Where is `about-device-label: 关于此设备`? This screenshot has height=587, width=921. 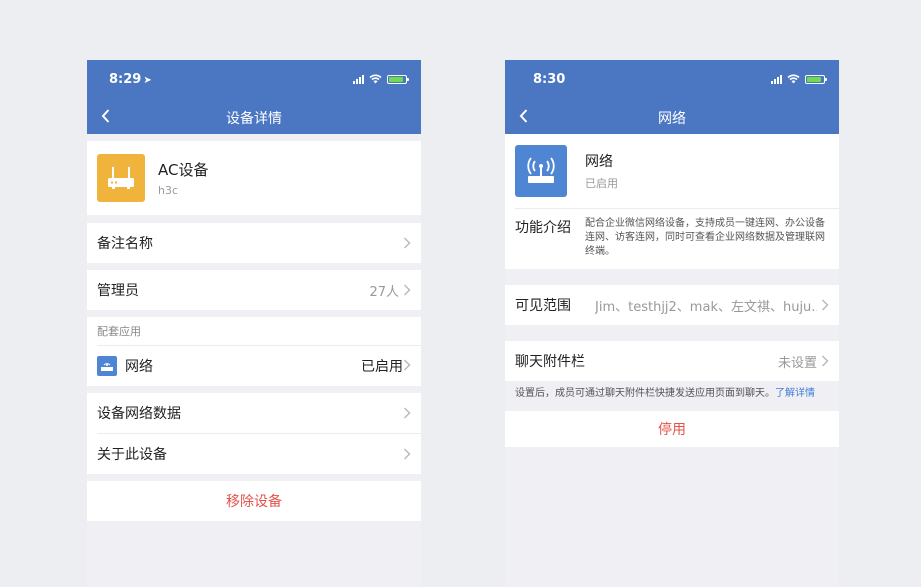 about-device-label: 关于此设备 is located at coordinates (132, 455).